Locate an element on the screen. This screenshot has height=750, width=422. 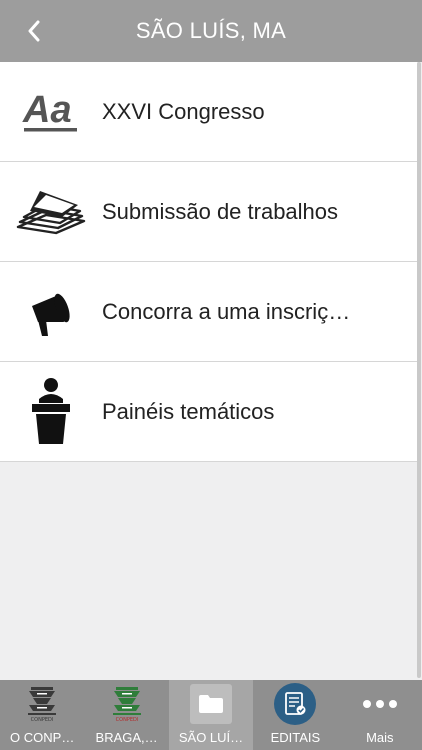
folder-icon is located at coordinates (211, 704).